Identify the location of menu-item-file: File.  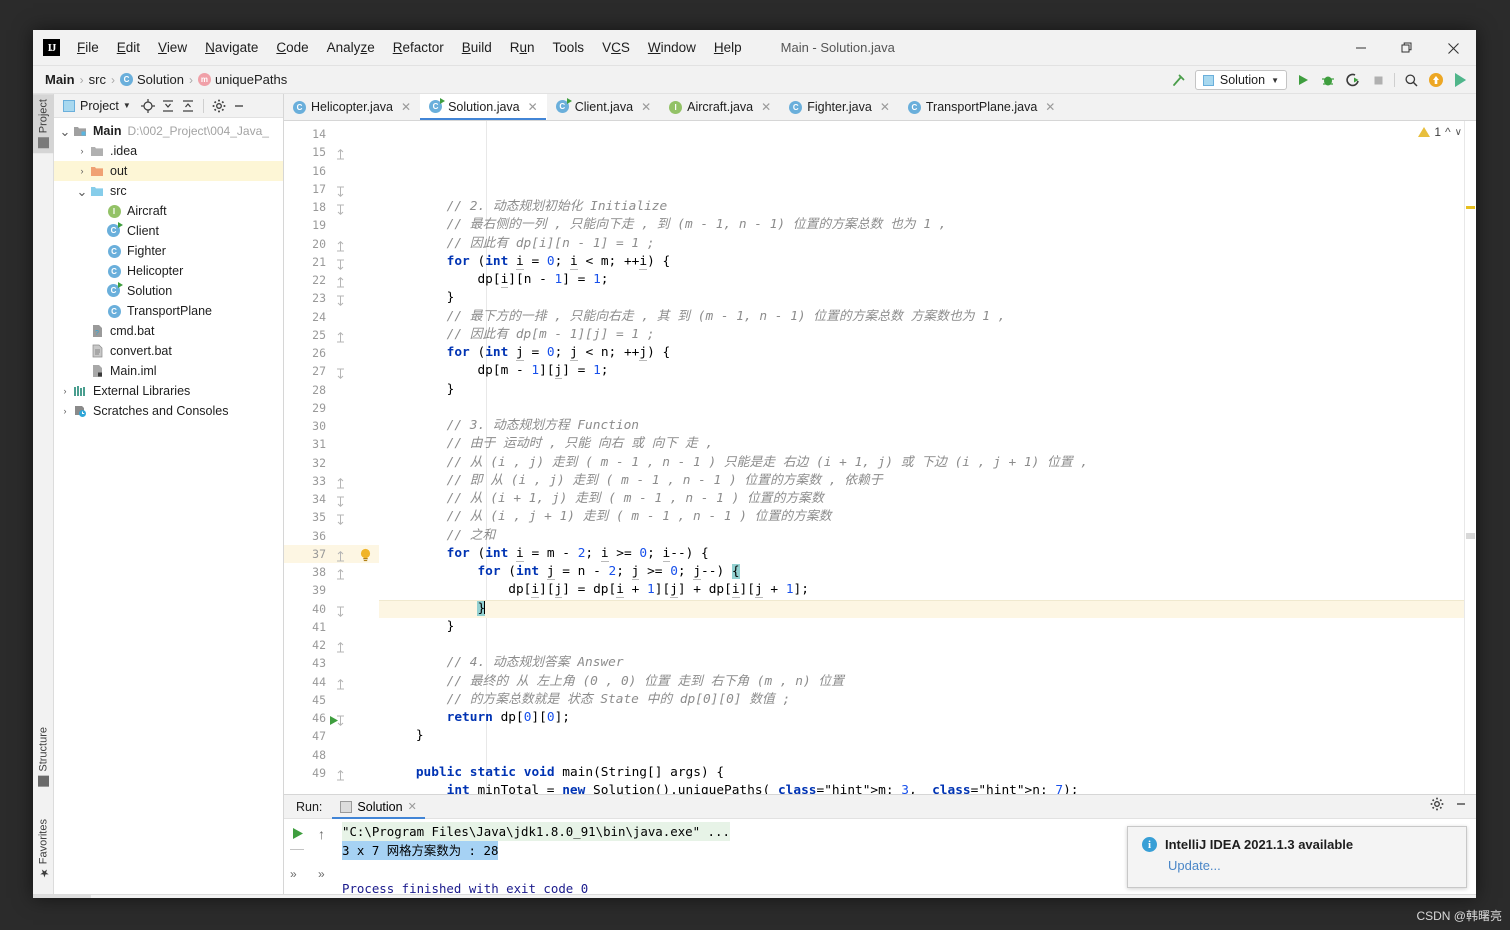
(88, 47).